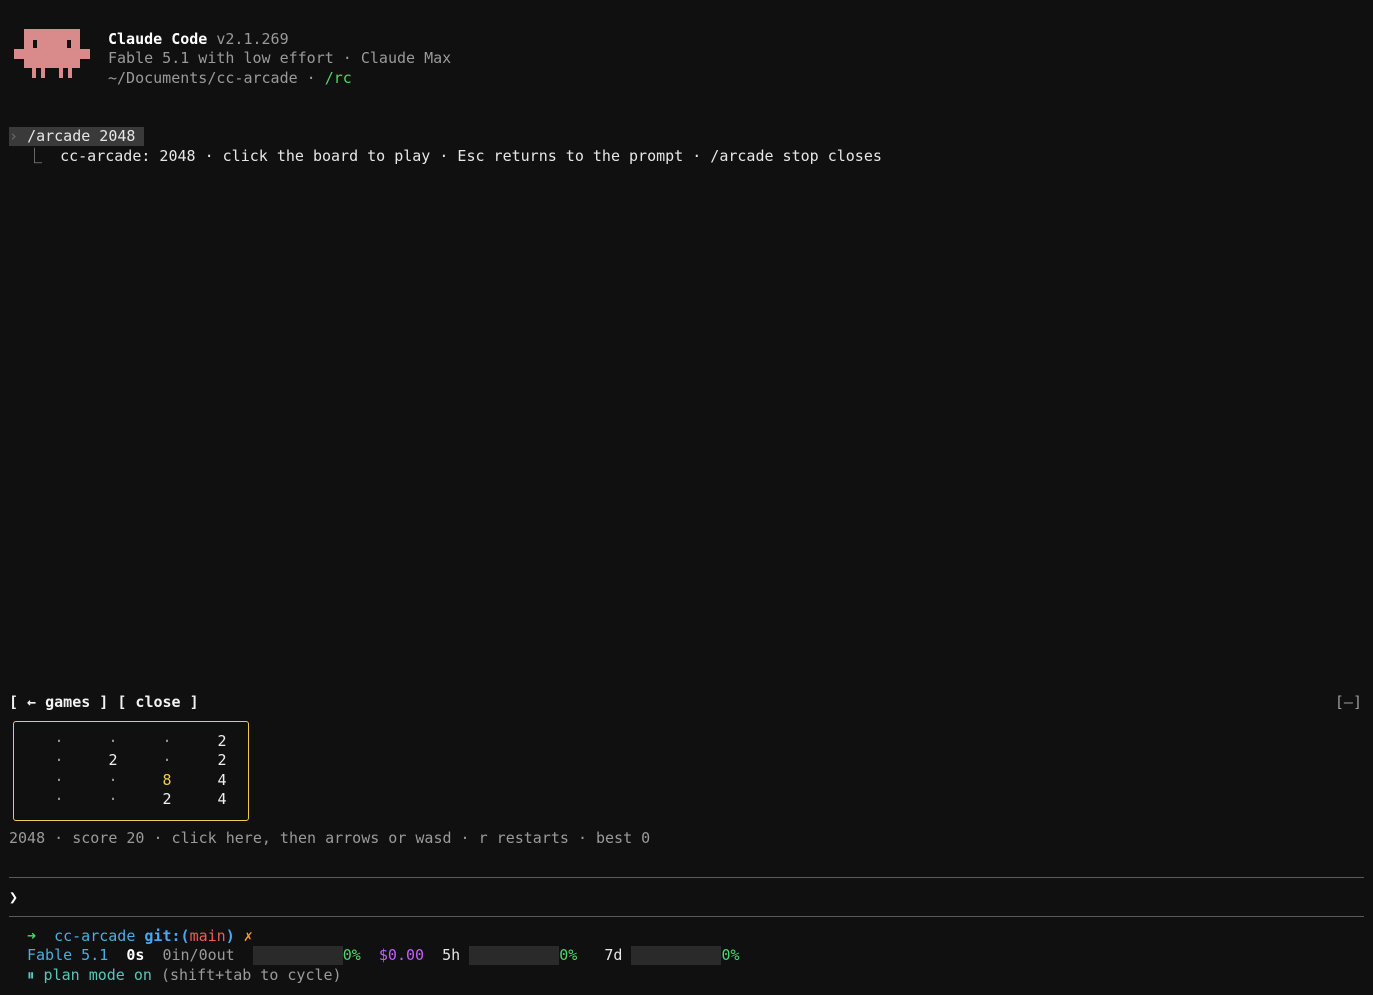  I want to click on session-cost: $0.00, so click(401, 955).